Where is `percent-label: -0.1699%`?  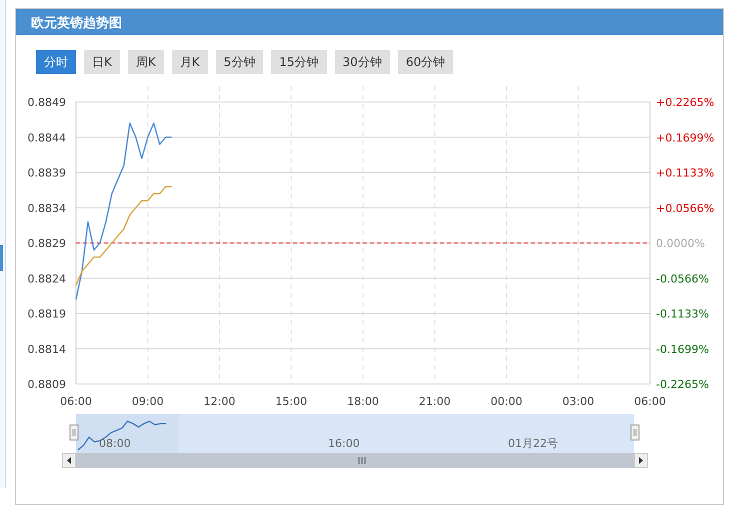
percent-label: -0.1699% is located at coordinates (682, 349).